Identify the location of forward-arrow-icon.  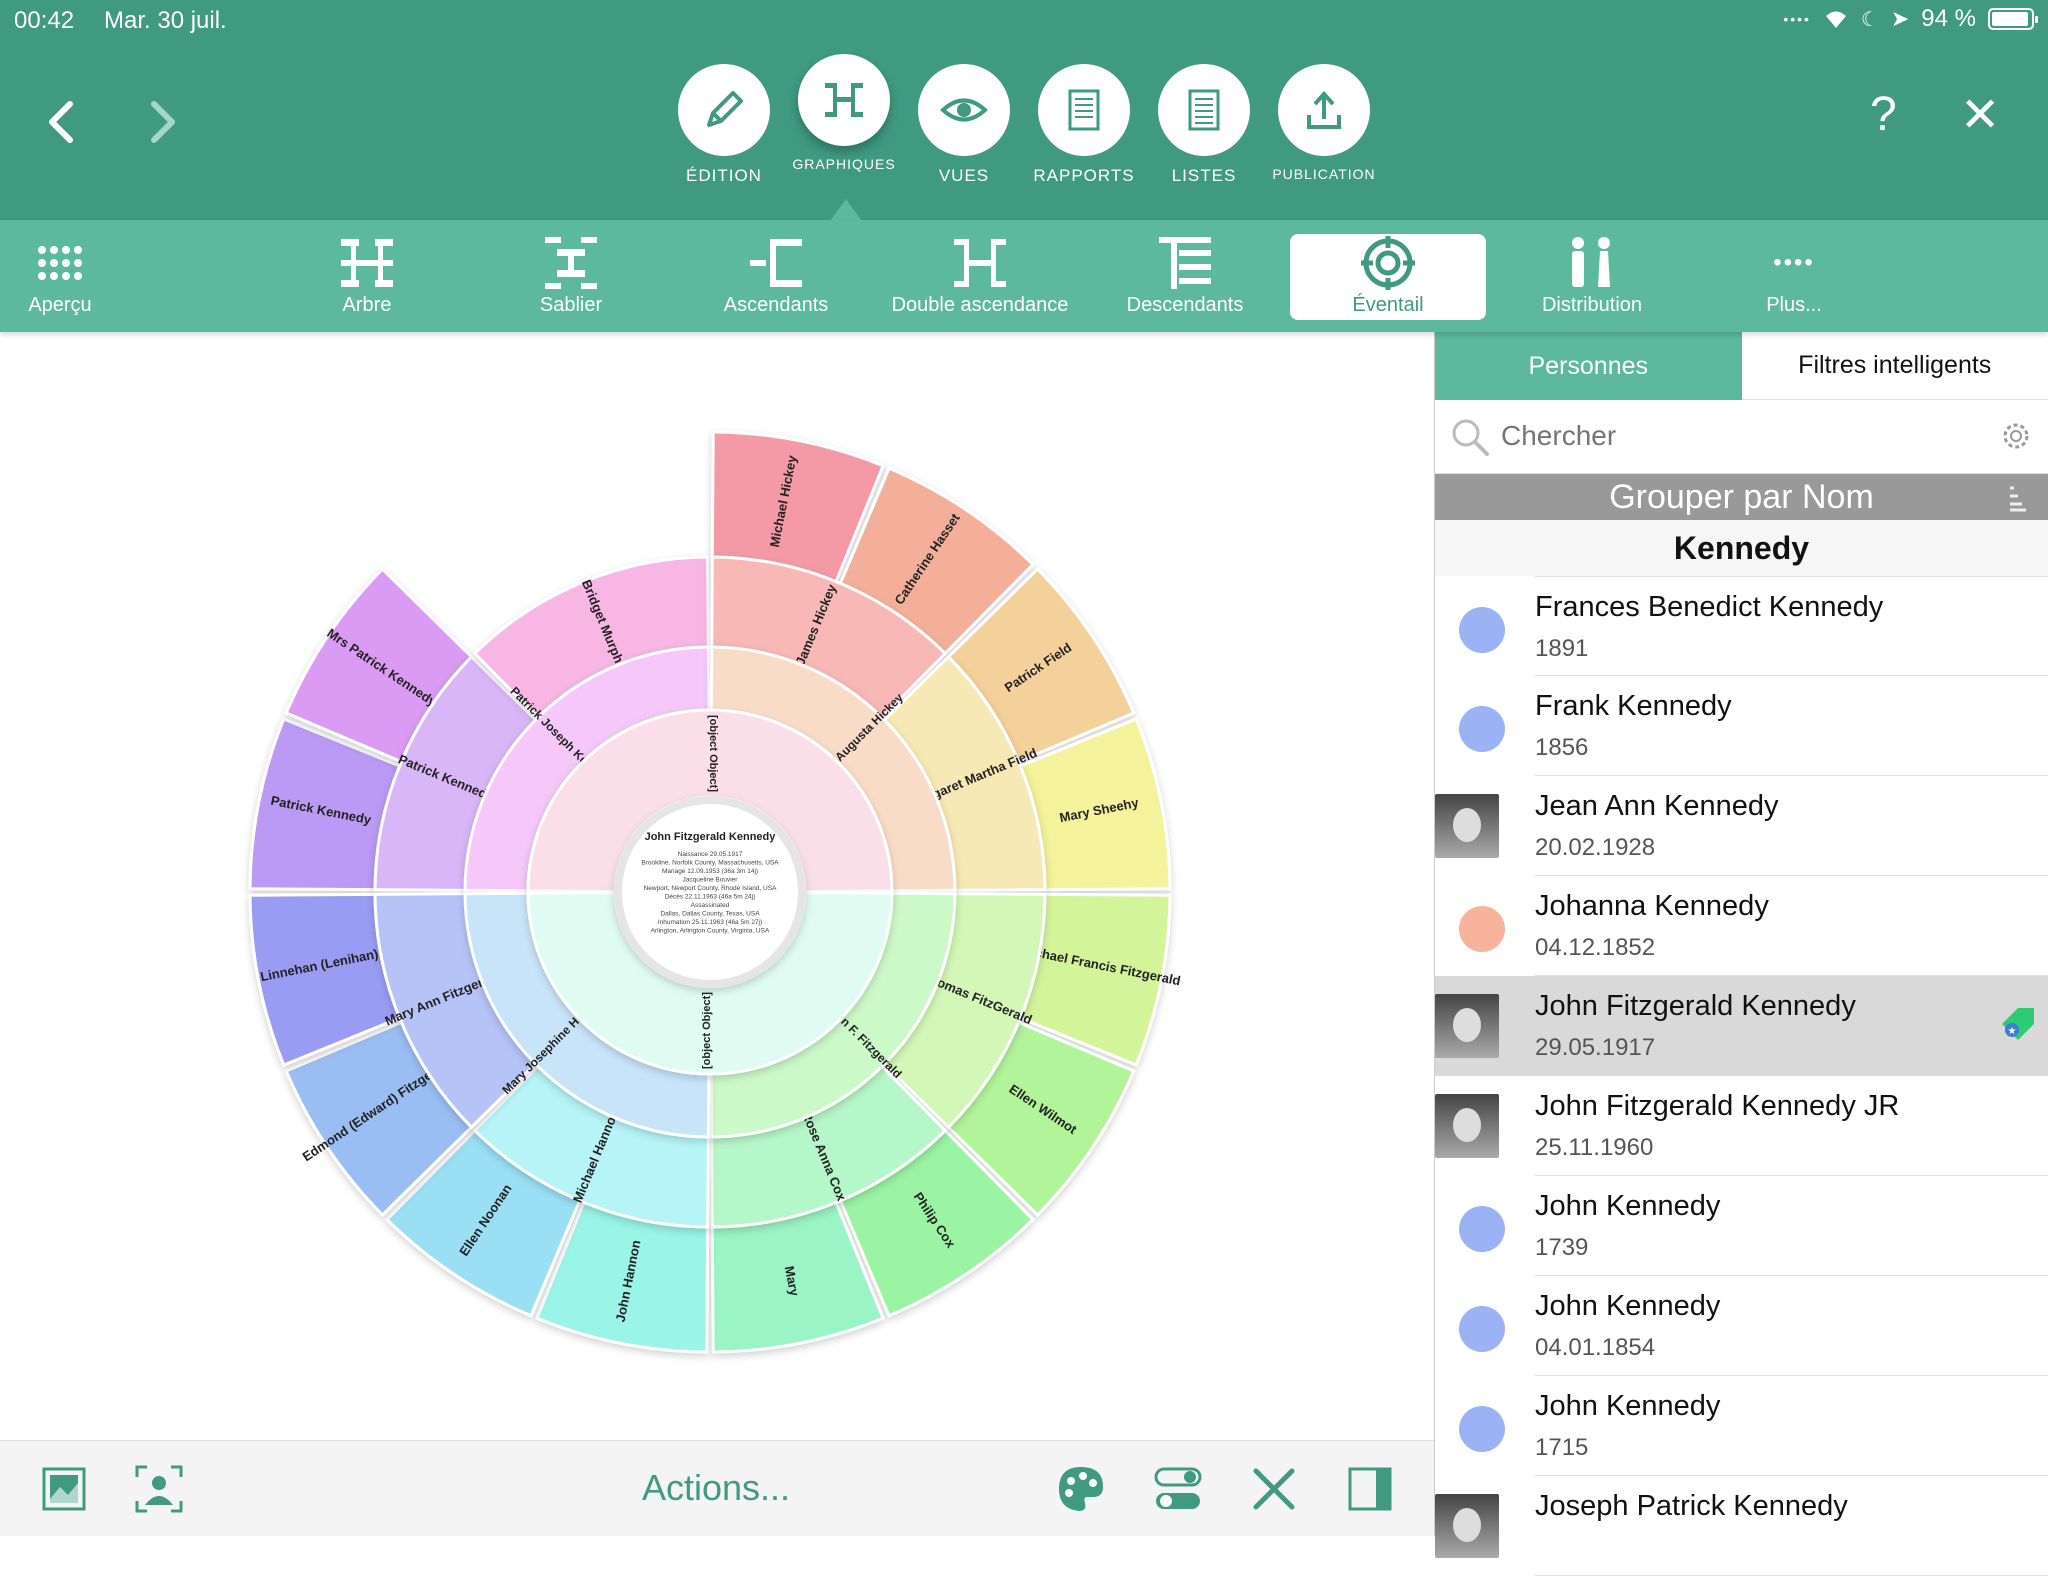
(162, 122).